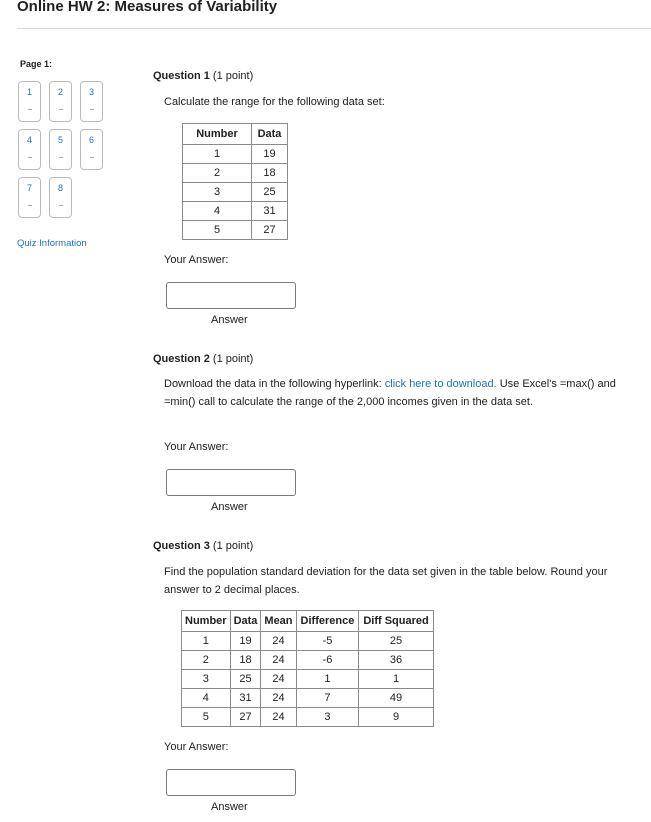 The width and height of the screenshot is (651, 822). Describe the element at coordinates (91, 101) in the screenshot. I see `question-nav-3: 3 --` at that location.